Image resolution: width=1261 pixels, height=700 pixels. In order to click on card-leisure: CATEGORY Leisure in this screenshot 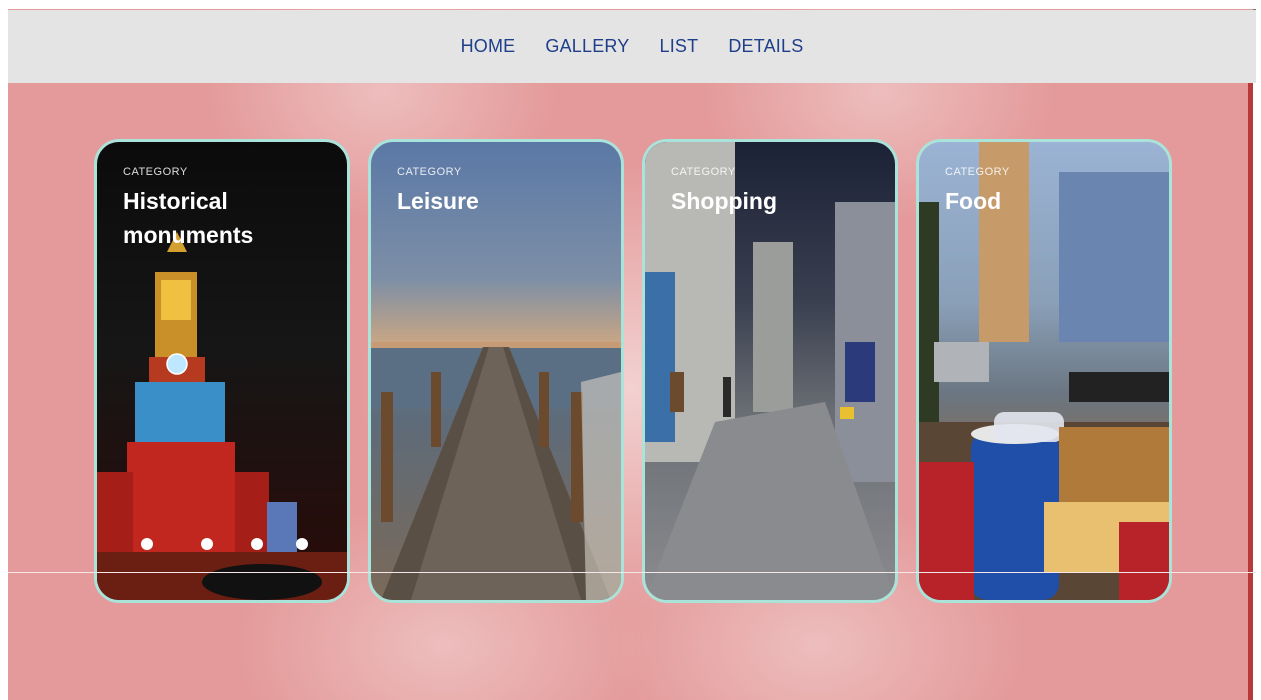, I will do `click(496, 371)`.